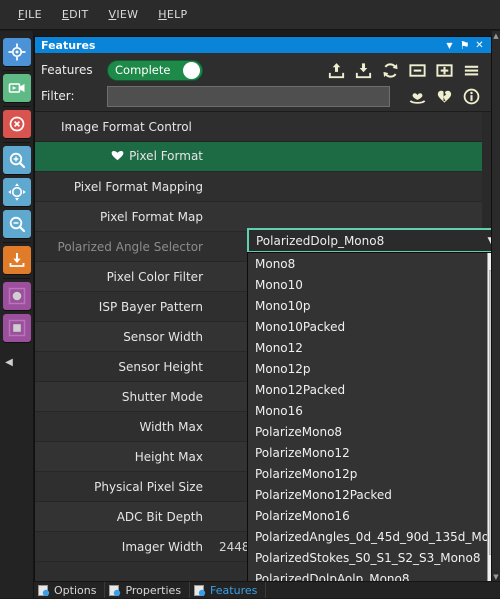 The height and width of the screenshot is (599, 500). Describe the element at coordinates (367, 285) in the screenshot. I see `dropdown-option: Mono10` at that location.